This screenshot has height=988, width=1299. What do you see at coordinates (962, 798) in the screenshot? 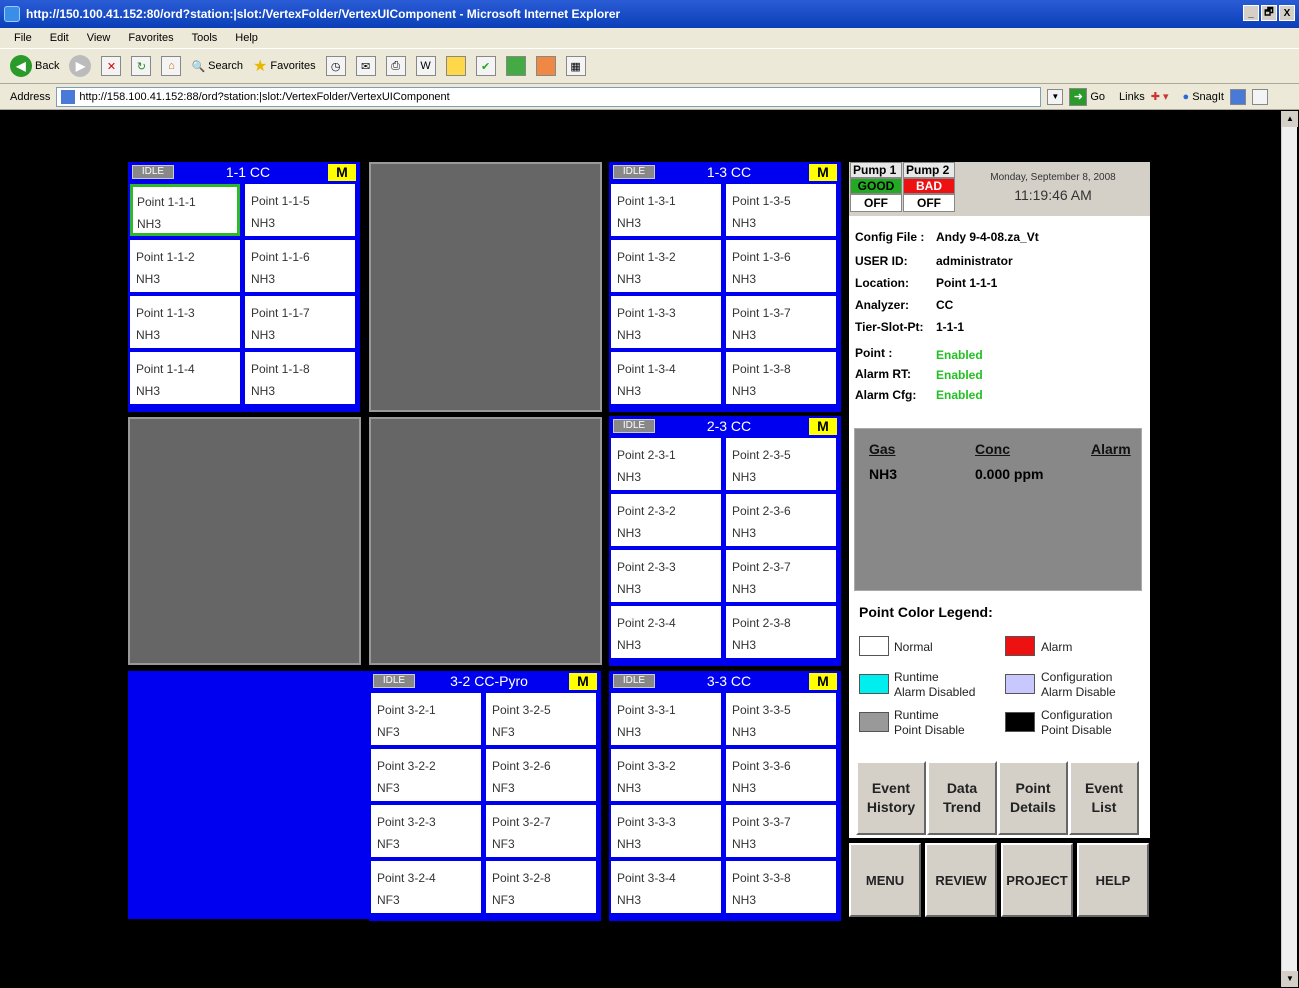
I see `data-trend-button: Data Trend` at bounding box center [962, 798].